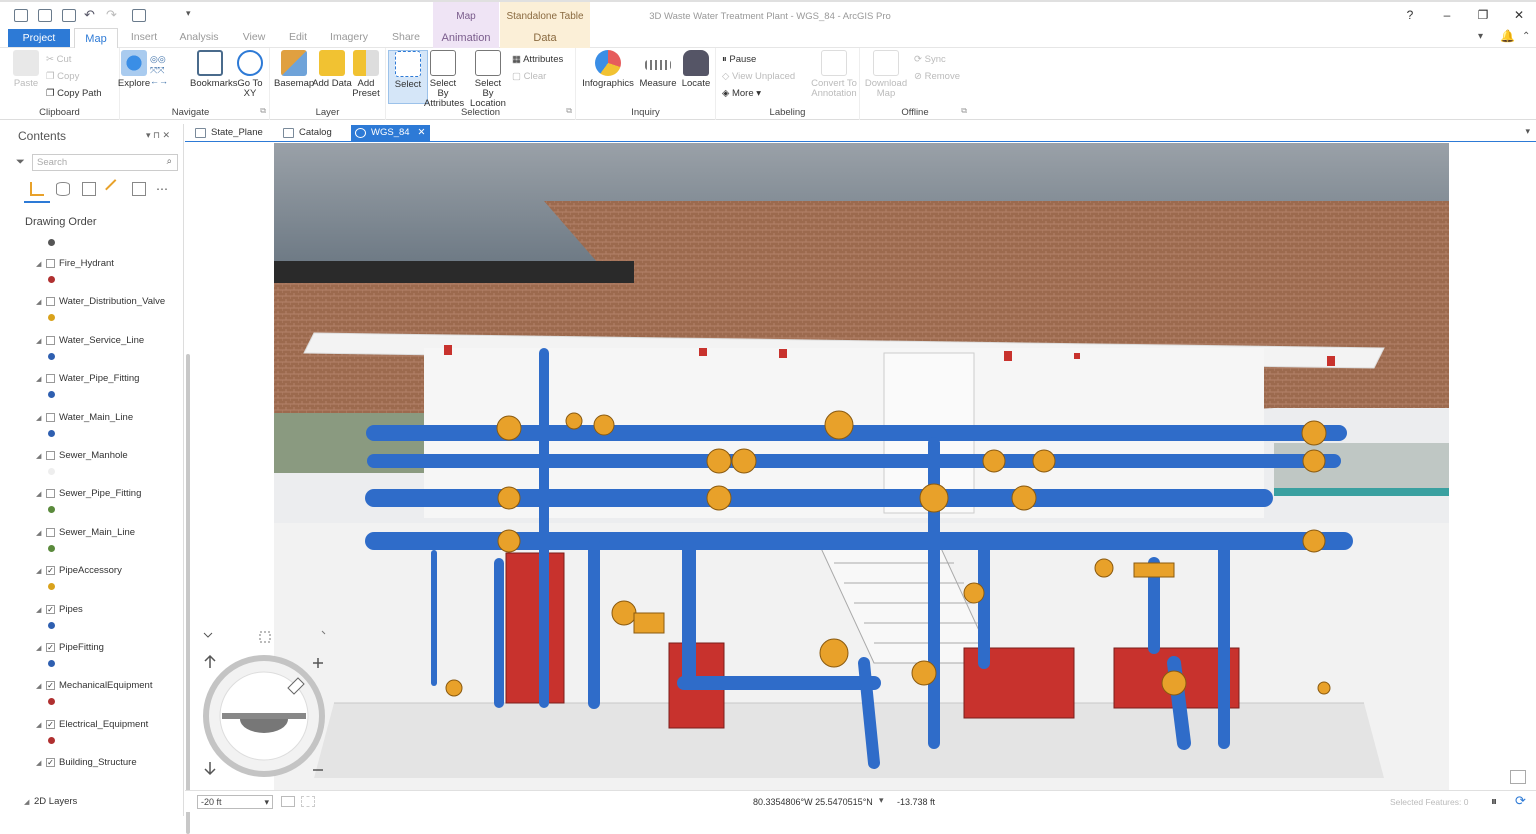 This screenshot has height=834, width=1536. I want to click on list-by-drawing-order-icon, so click(37, 189).